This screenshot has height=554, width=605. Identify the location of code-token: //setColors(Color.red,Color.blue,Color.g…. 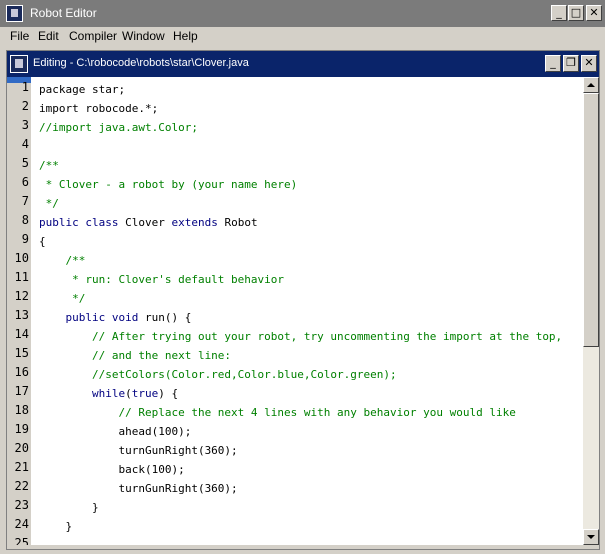
(218, 374).